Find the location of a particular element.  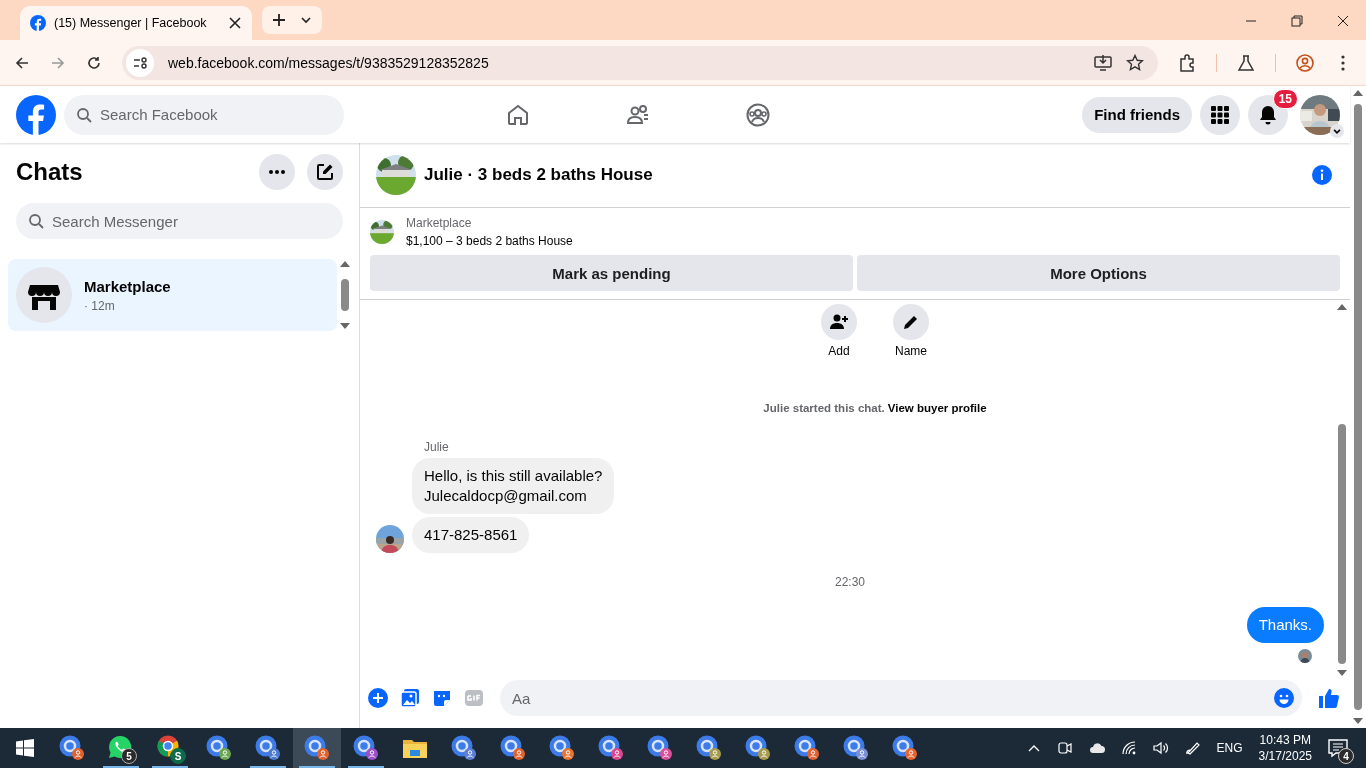

system-message: Julie started this chat. is located at coordinates (824, 408).